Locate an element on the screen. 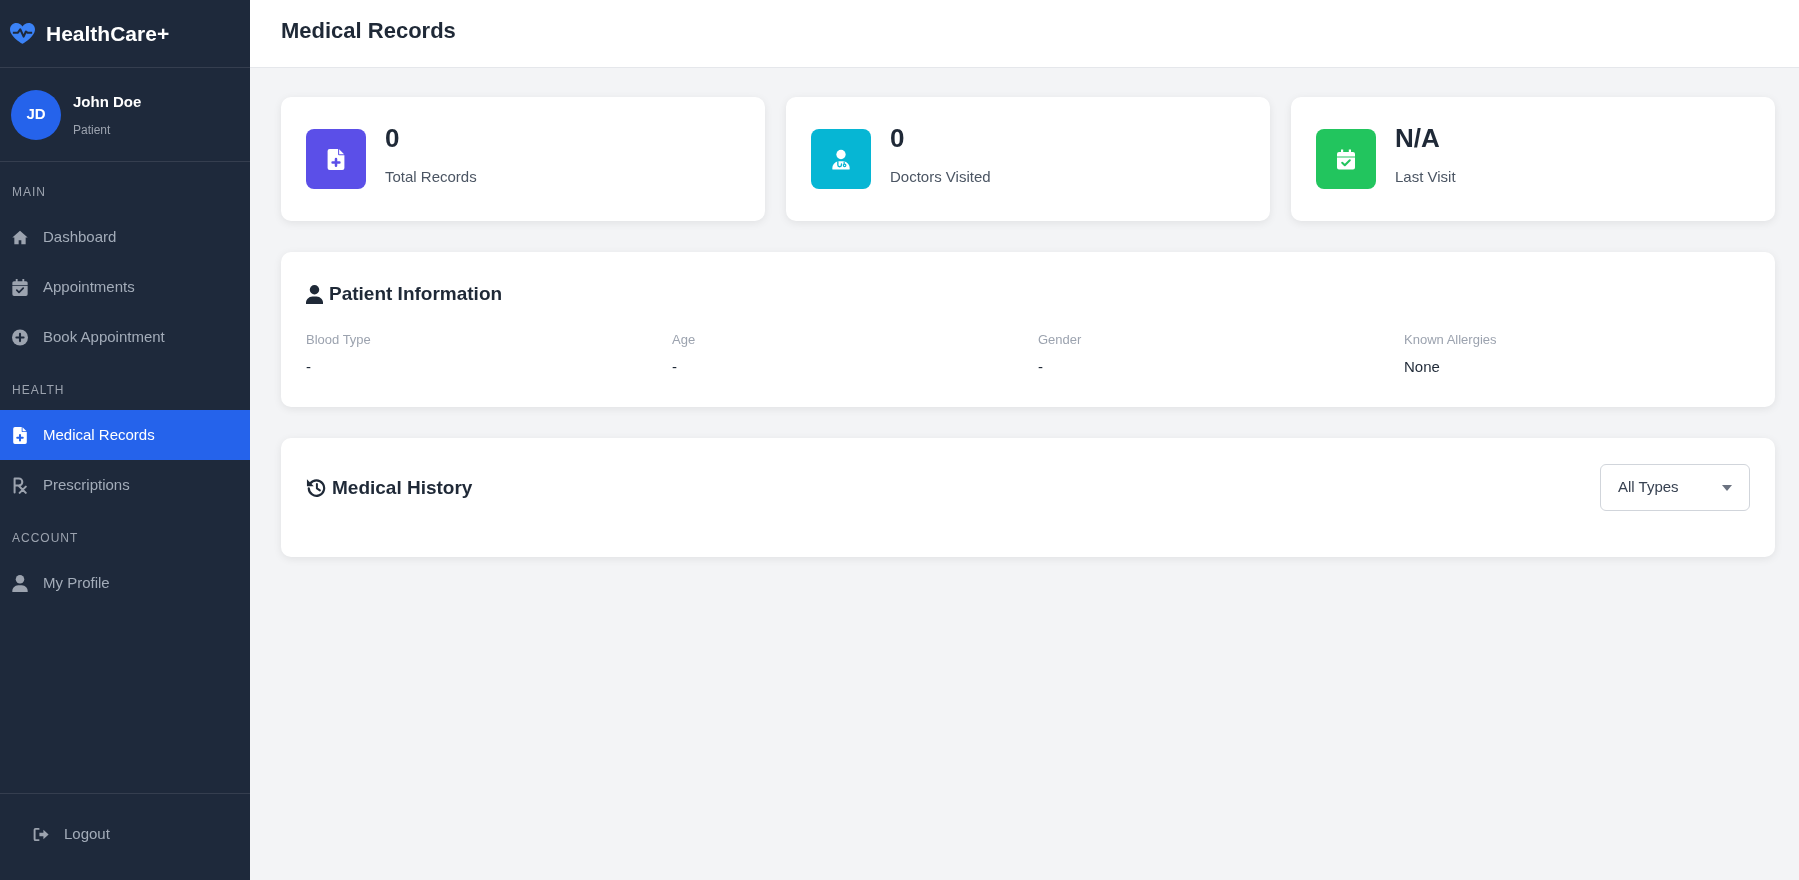  user-role: Patient is located at coordinates (92, 129).